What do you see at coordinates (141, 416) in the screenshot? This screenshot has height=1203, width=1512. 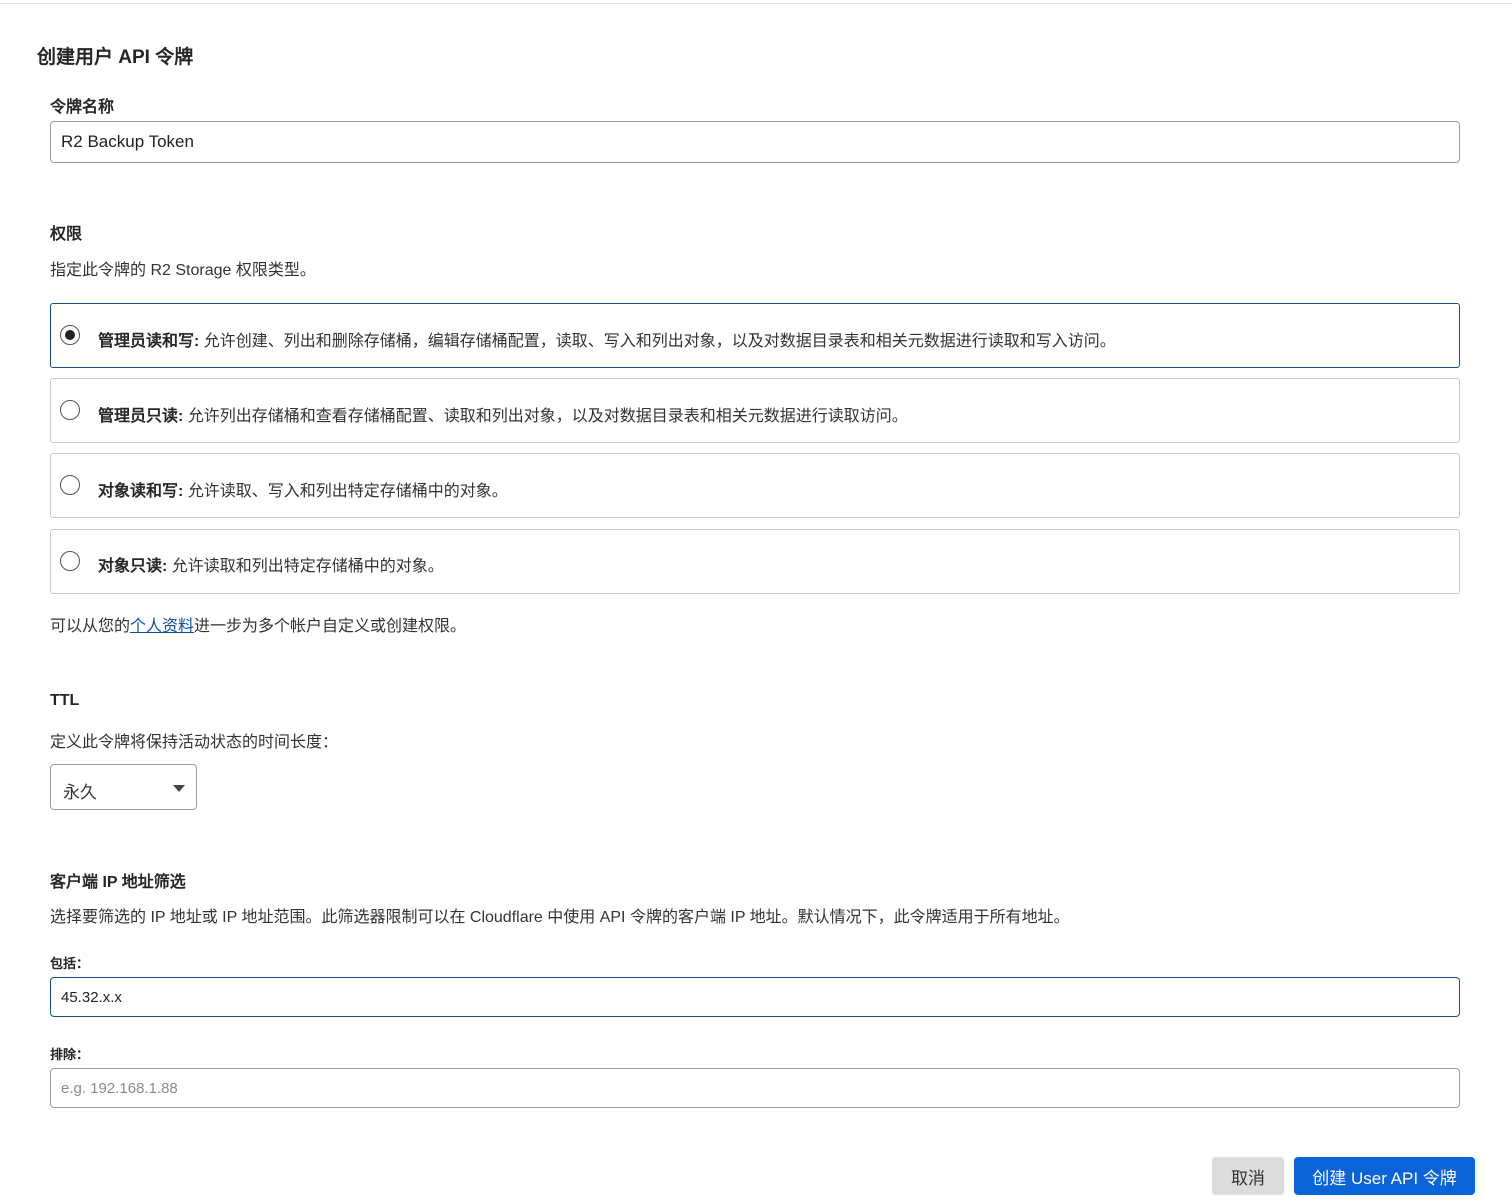 I see `option-label: 管理员只读:` at bounding box center [141, 416].